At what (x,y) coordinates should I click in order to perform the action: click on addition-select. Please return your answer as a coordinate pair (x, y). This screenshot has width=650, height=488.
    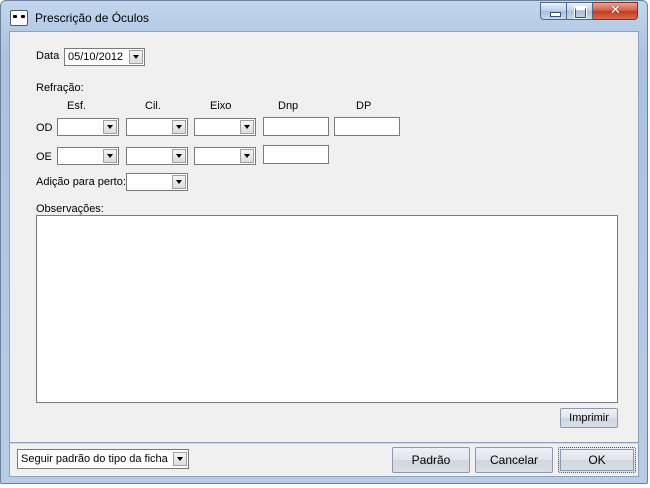
    Looking at the image, I should click on (157, 182).